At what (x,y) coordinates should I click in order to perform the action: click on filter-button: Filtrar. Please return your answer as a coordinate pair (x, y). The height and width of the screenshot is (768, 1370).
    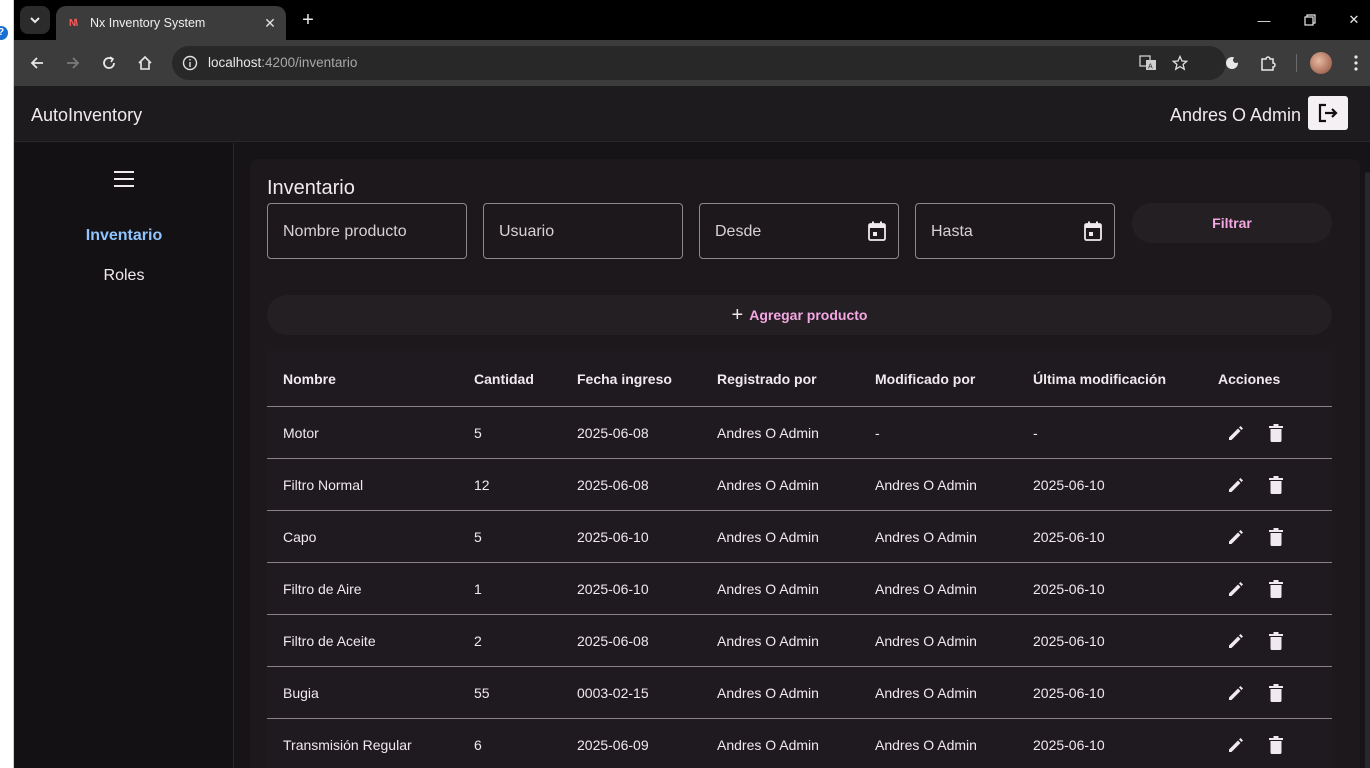
    Looking at the image, I should click on (1232, 223).